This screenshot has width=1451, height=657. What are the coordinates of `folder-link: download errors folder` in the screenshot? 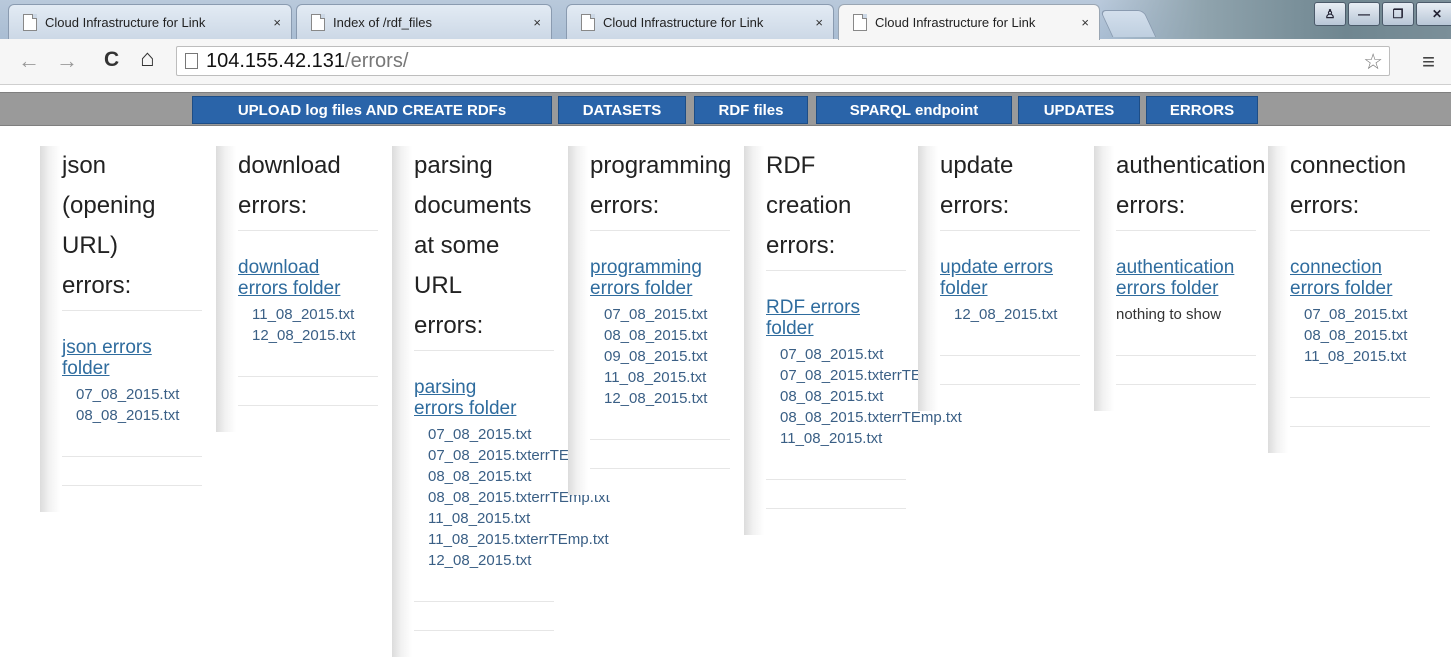 It's located at (313, 278).